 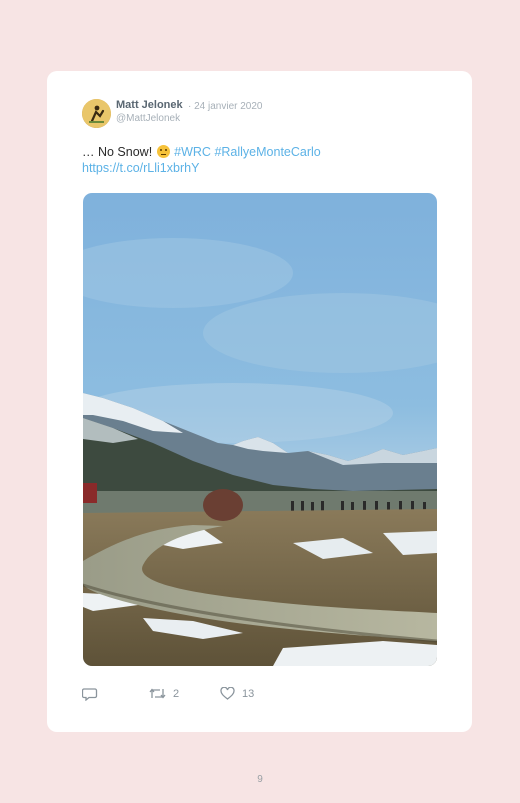 I want to click on page-number: 9, so click(x=260, y=779).